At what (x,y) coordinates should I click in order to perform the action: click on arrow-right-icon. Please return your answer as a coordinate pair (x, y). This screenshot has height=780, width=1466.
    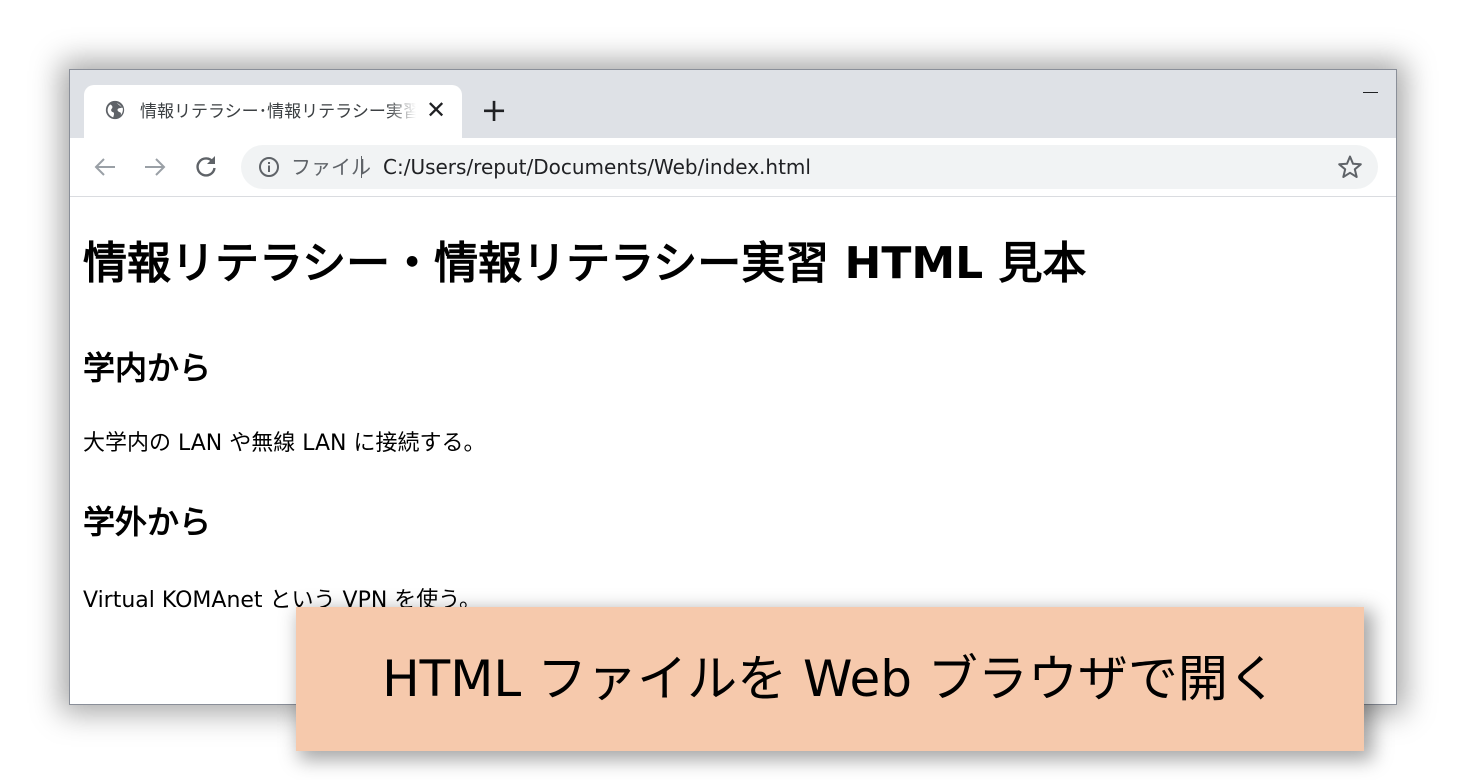
    Looking at the image, I should click on (155, 167).